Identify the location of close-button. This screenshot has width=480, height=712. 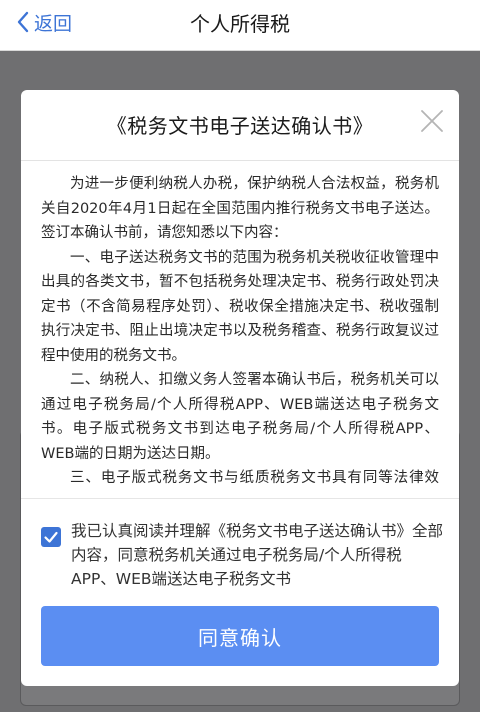
(432, 121).